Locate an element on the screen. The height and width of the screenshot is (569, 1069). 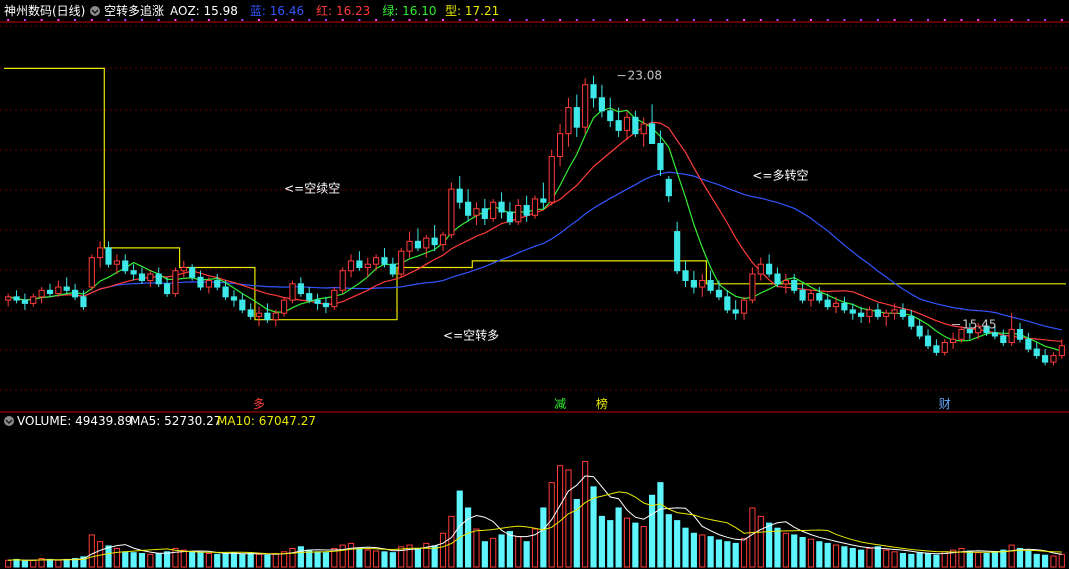
volume-settings-icon is located at coordinates (9, 421).